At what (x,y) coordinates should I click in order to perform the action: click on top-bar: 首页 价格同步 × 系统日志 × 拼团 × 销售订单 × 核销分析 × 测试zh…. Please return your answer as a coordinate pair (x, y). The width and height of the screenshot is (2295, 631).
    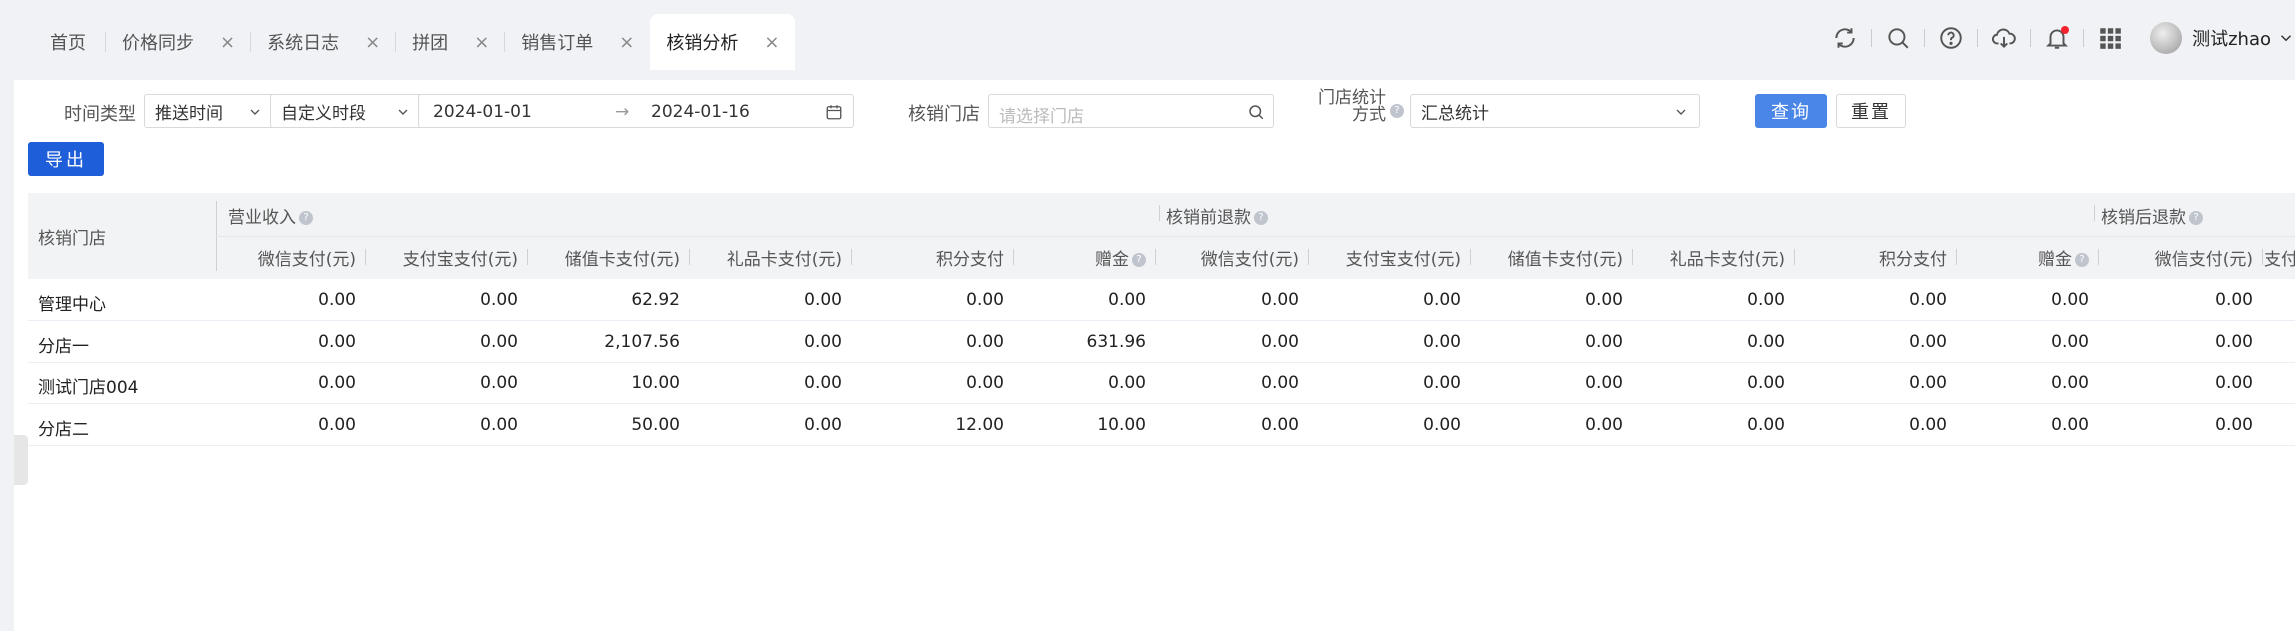
    Looking at the image, I should click on (1147, 35).